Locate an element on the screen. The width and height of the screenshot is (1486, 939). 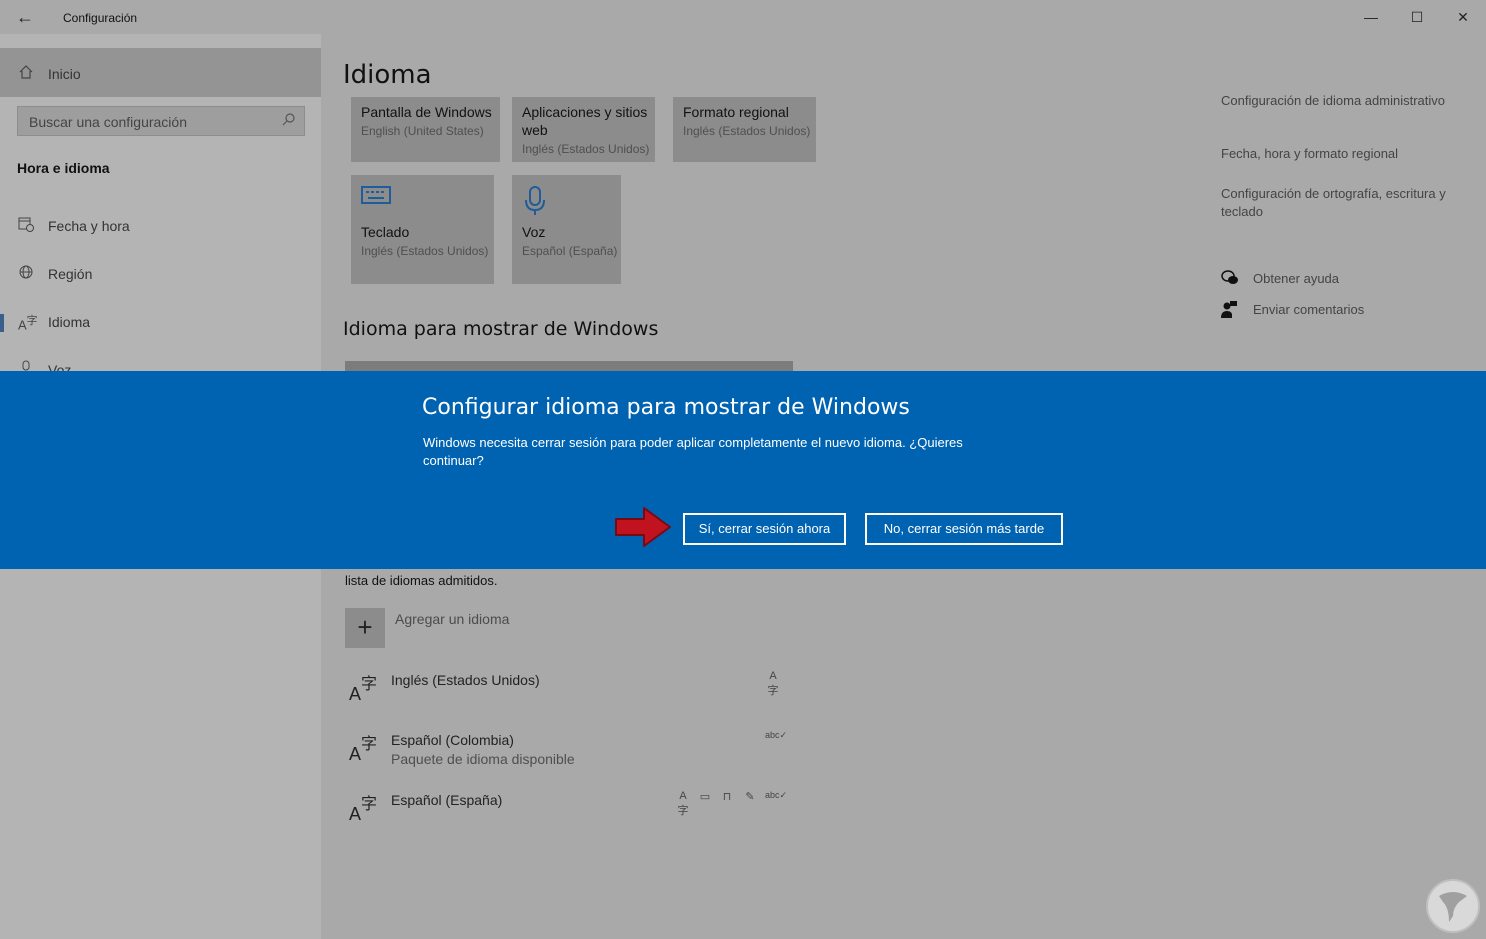
tile-title: Pantalla de Windows is located at coordinates (426, 112).